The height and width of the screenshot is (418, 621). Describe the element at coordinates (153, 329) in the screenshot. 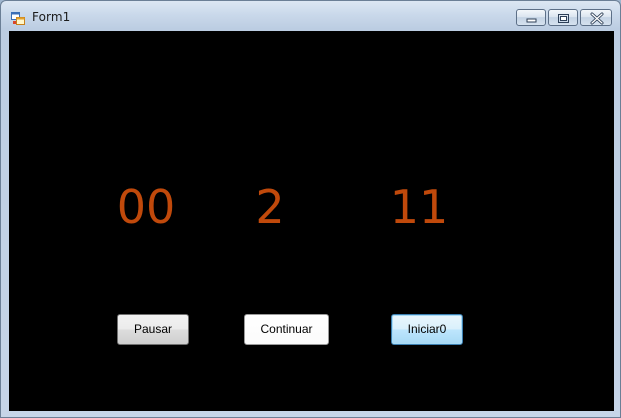

I see `pause-button: Pausar` at that location.